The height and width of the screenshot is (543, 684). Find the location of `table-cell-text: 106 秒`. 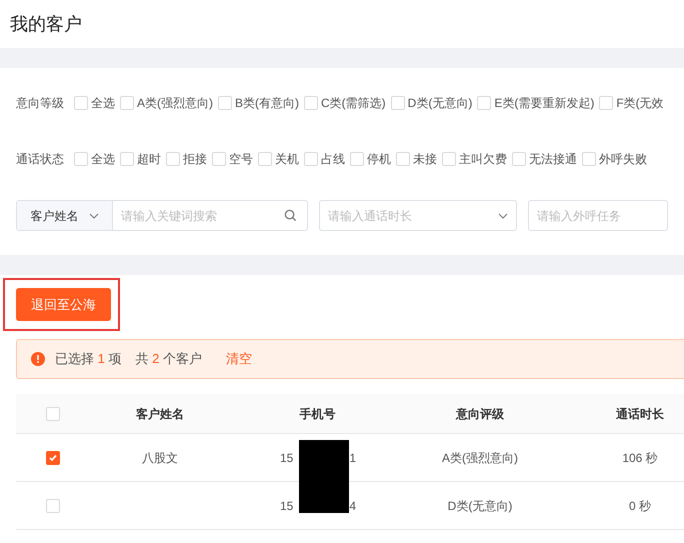

table-cell-text: 106 秒 is located at coordinates (640, 458).